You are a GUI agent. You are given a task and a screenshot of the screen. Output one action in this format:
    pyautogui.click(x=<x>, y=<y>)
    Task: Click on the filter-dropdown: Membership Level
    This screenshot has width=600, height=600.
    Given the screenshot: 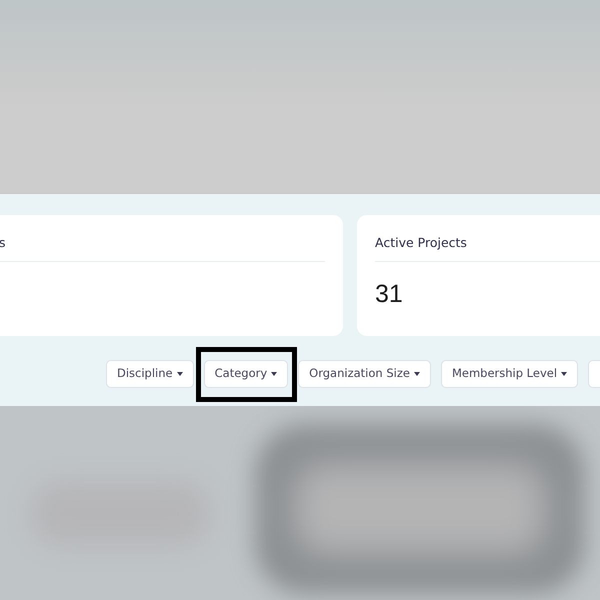 What is the action you would take?
    pyautogui.click(x=509, y=374)
    